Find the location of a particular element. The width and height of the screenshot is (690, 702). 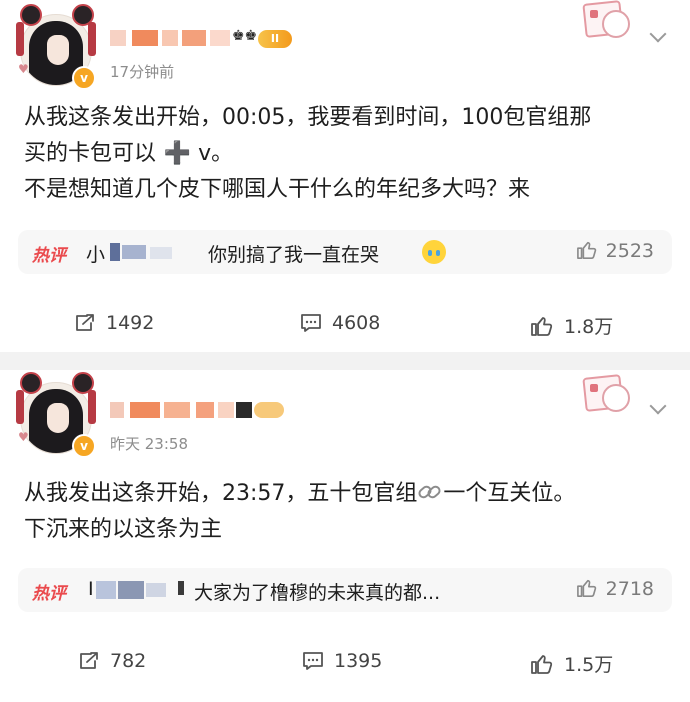

plus-icon: ➕ is located at coordinates (174, 153).